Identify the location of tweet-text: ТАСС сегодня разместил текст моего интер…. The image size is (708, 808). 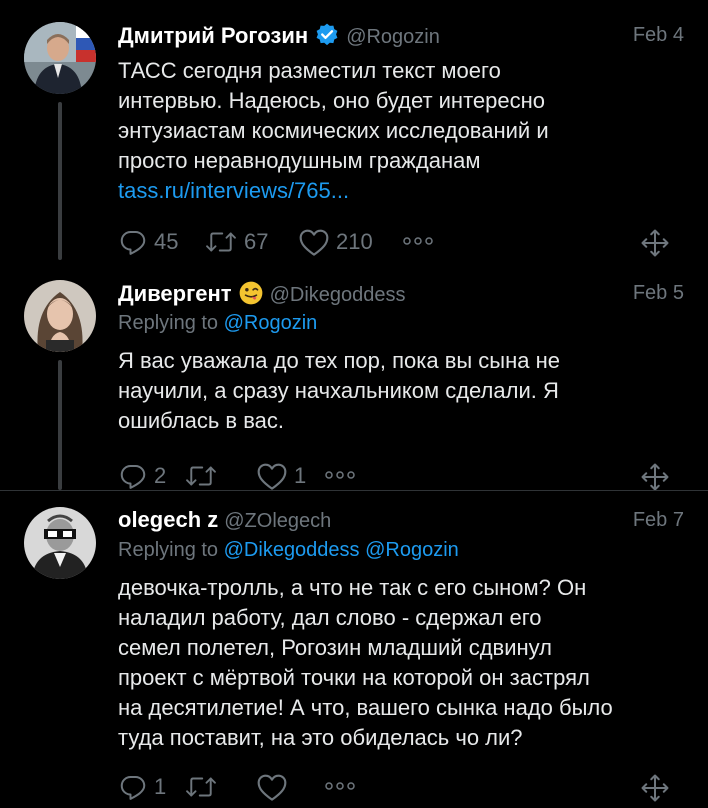
(401, 131).